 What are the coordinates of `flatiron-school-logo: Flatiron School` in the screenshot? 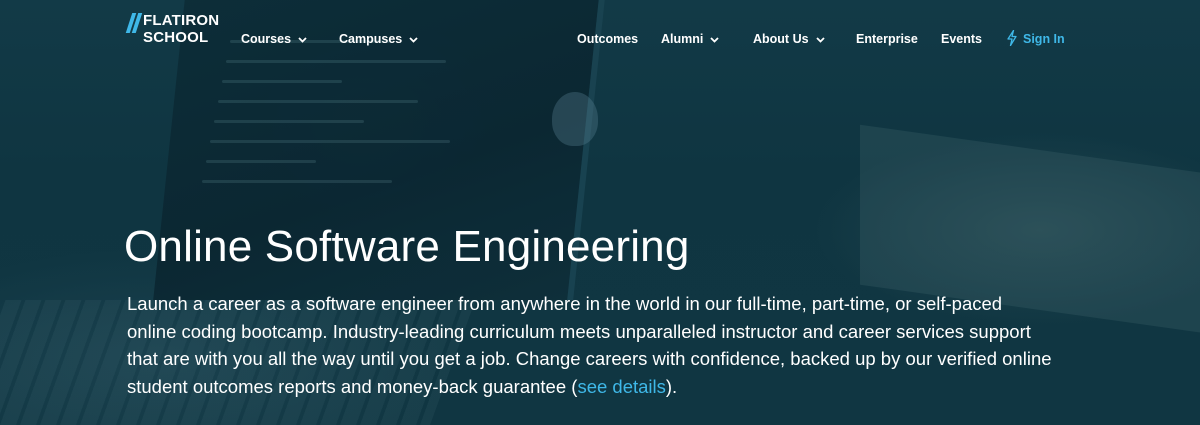 It's located at (172, 32).